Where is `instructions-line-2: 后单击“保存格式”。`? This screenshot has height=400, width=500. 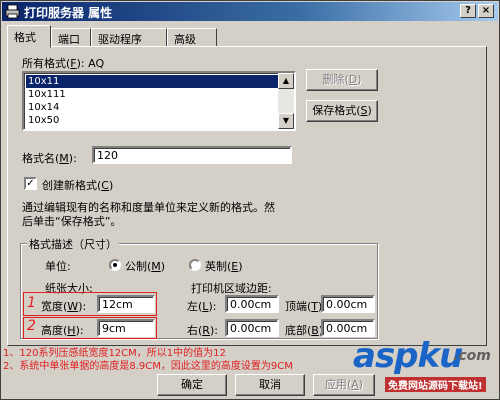
instructions-line-2: 后单击“保存格式”。 is located at coordinates (72, 221).